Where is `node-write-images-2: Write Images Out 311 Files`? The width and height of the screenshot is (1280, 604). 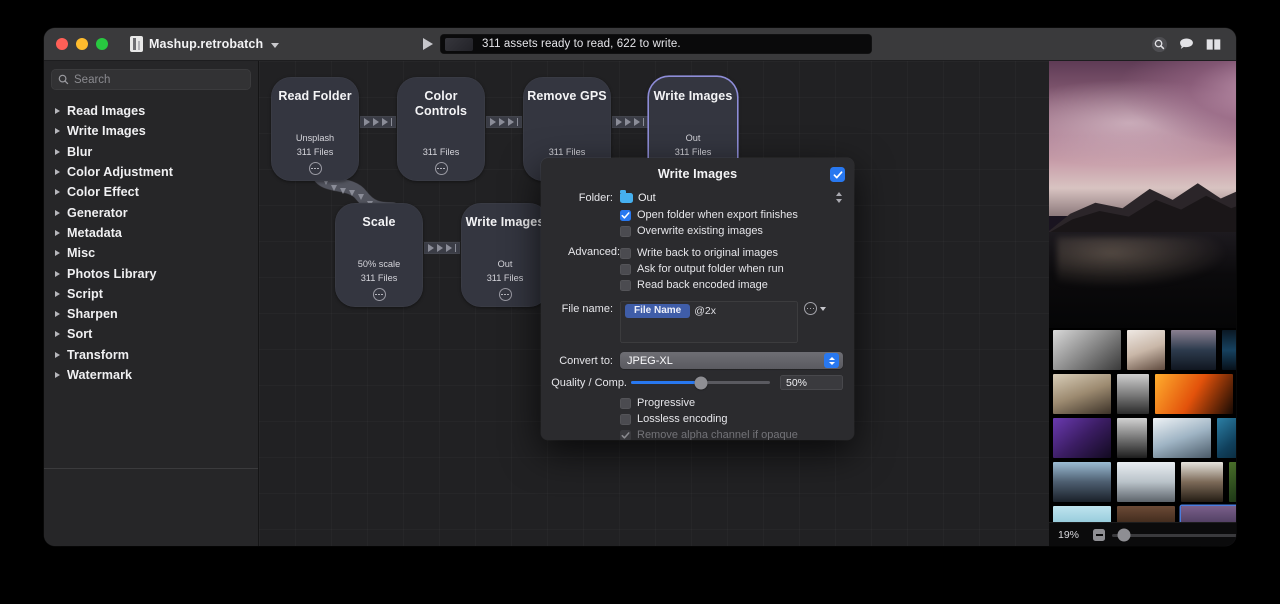 node-write-images-2: Write Images Out 311 Files is located at coordinates (505, 255).